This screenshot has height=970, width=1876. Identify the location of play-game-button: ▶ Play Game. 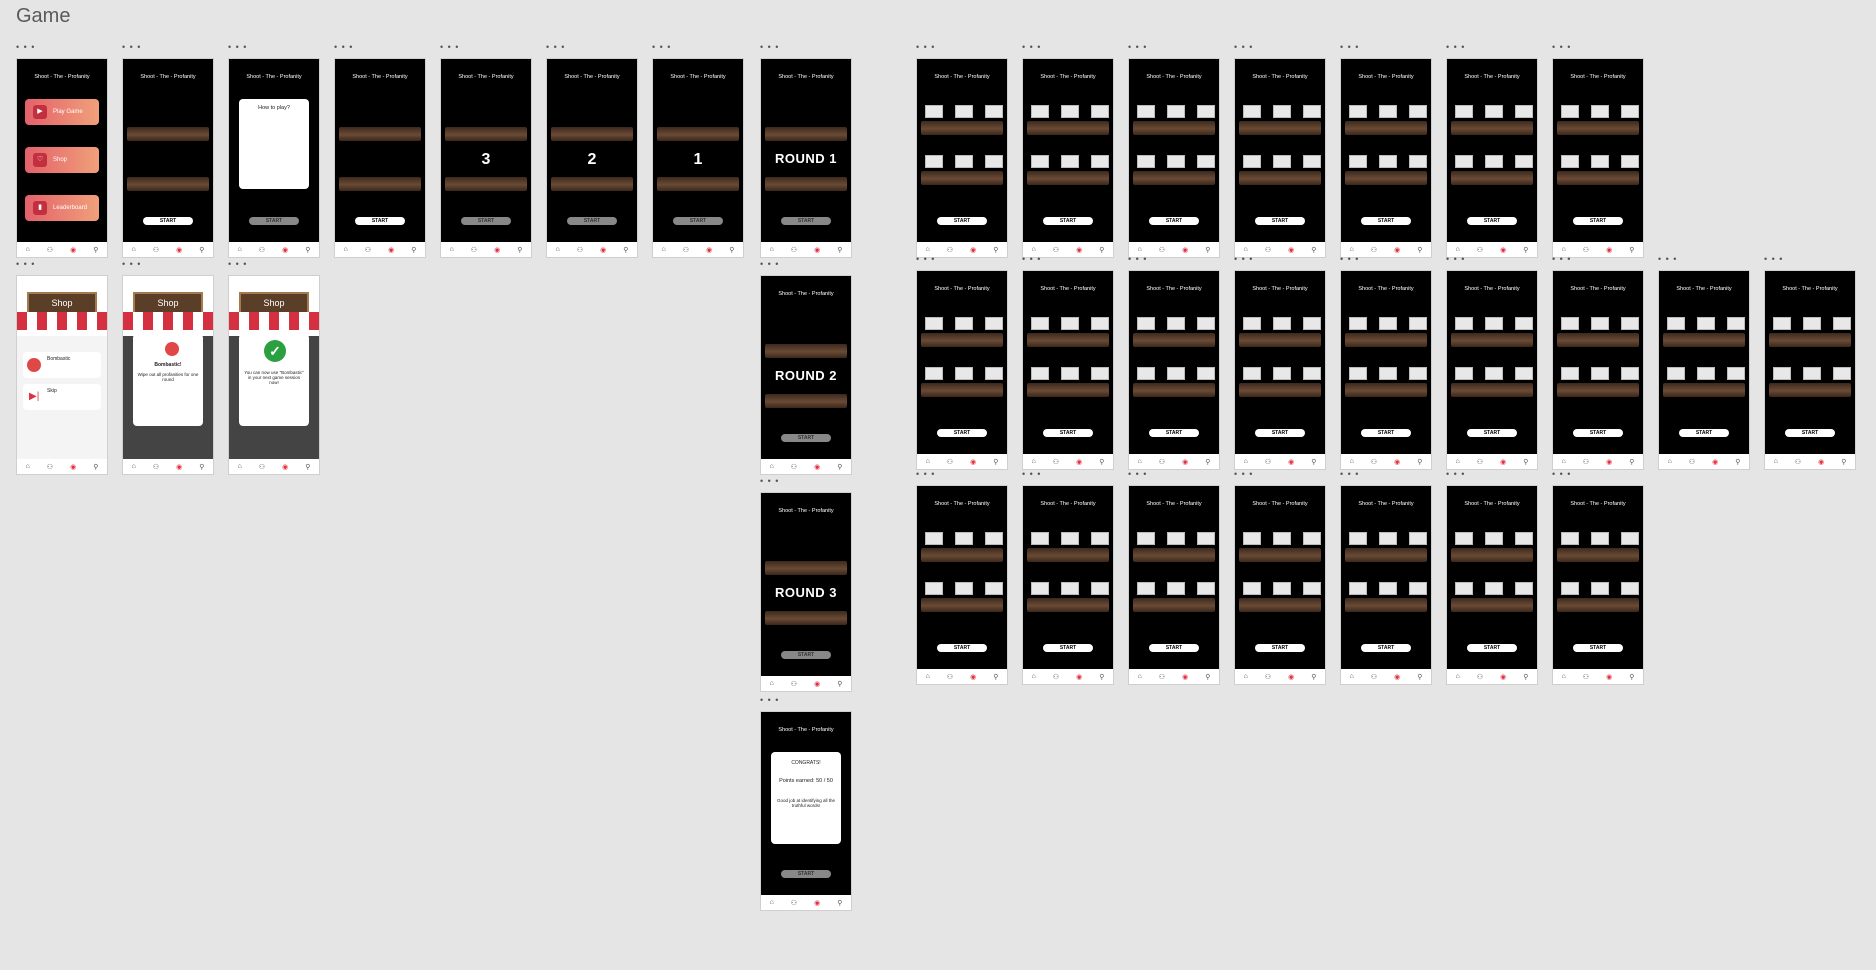
(62, 112).